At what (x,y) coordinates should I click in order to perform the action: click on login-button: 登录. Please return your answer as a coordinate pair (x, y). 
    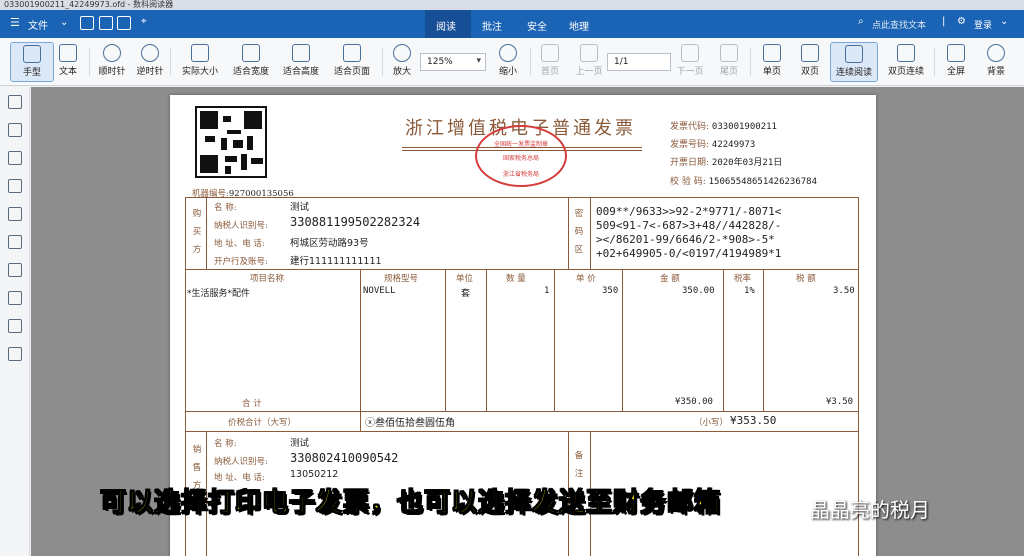
    Looking at the image, I should click on (983, 24).